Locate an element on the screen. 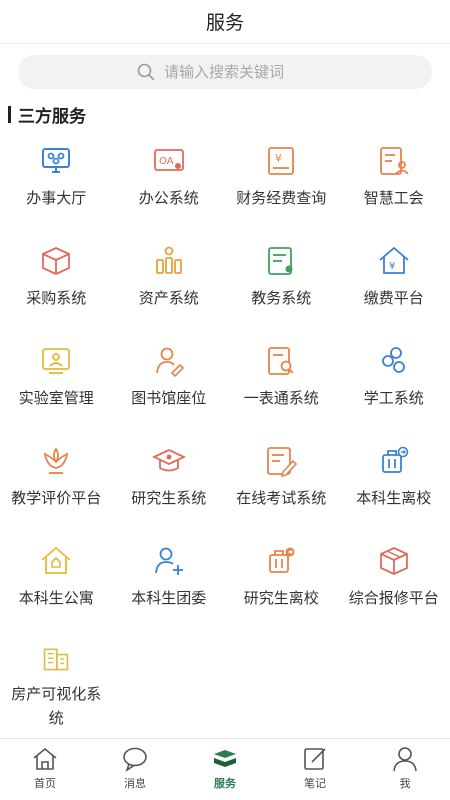 The height and width of the screenshot is (800, 450). service-label: 教务系统 is located at coordinates (281, 298).